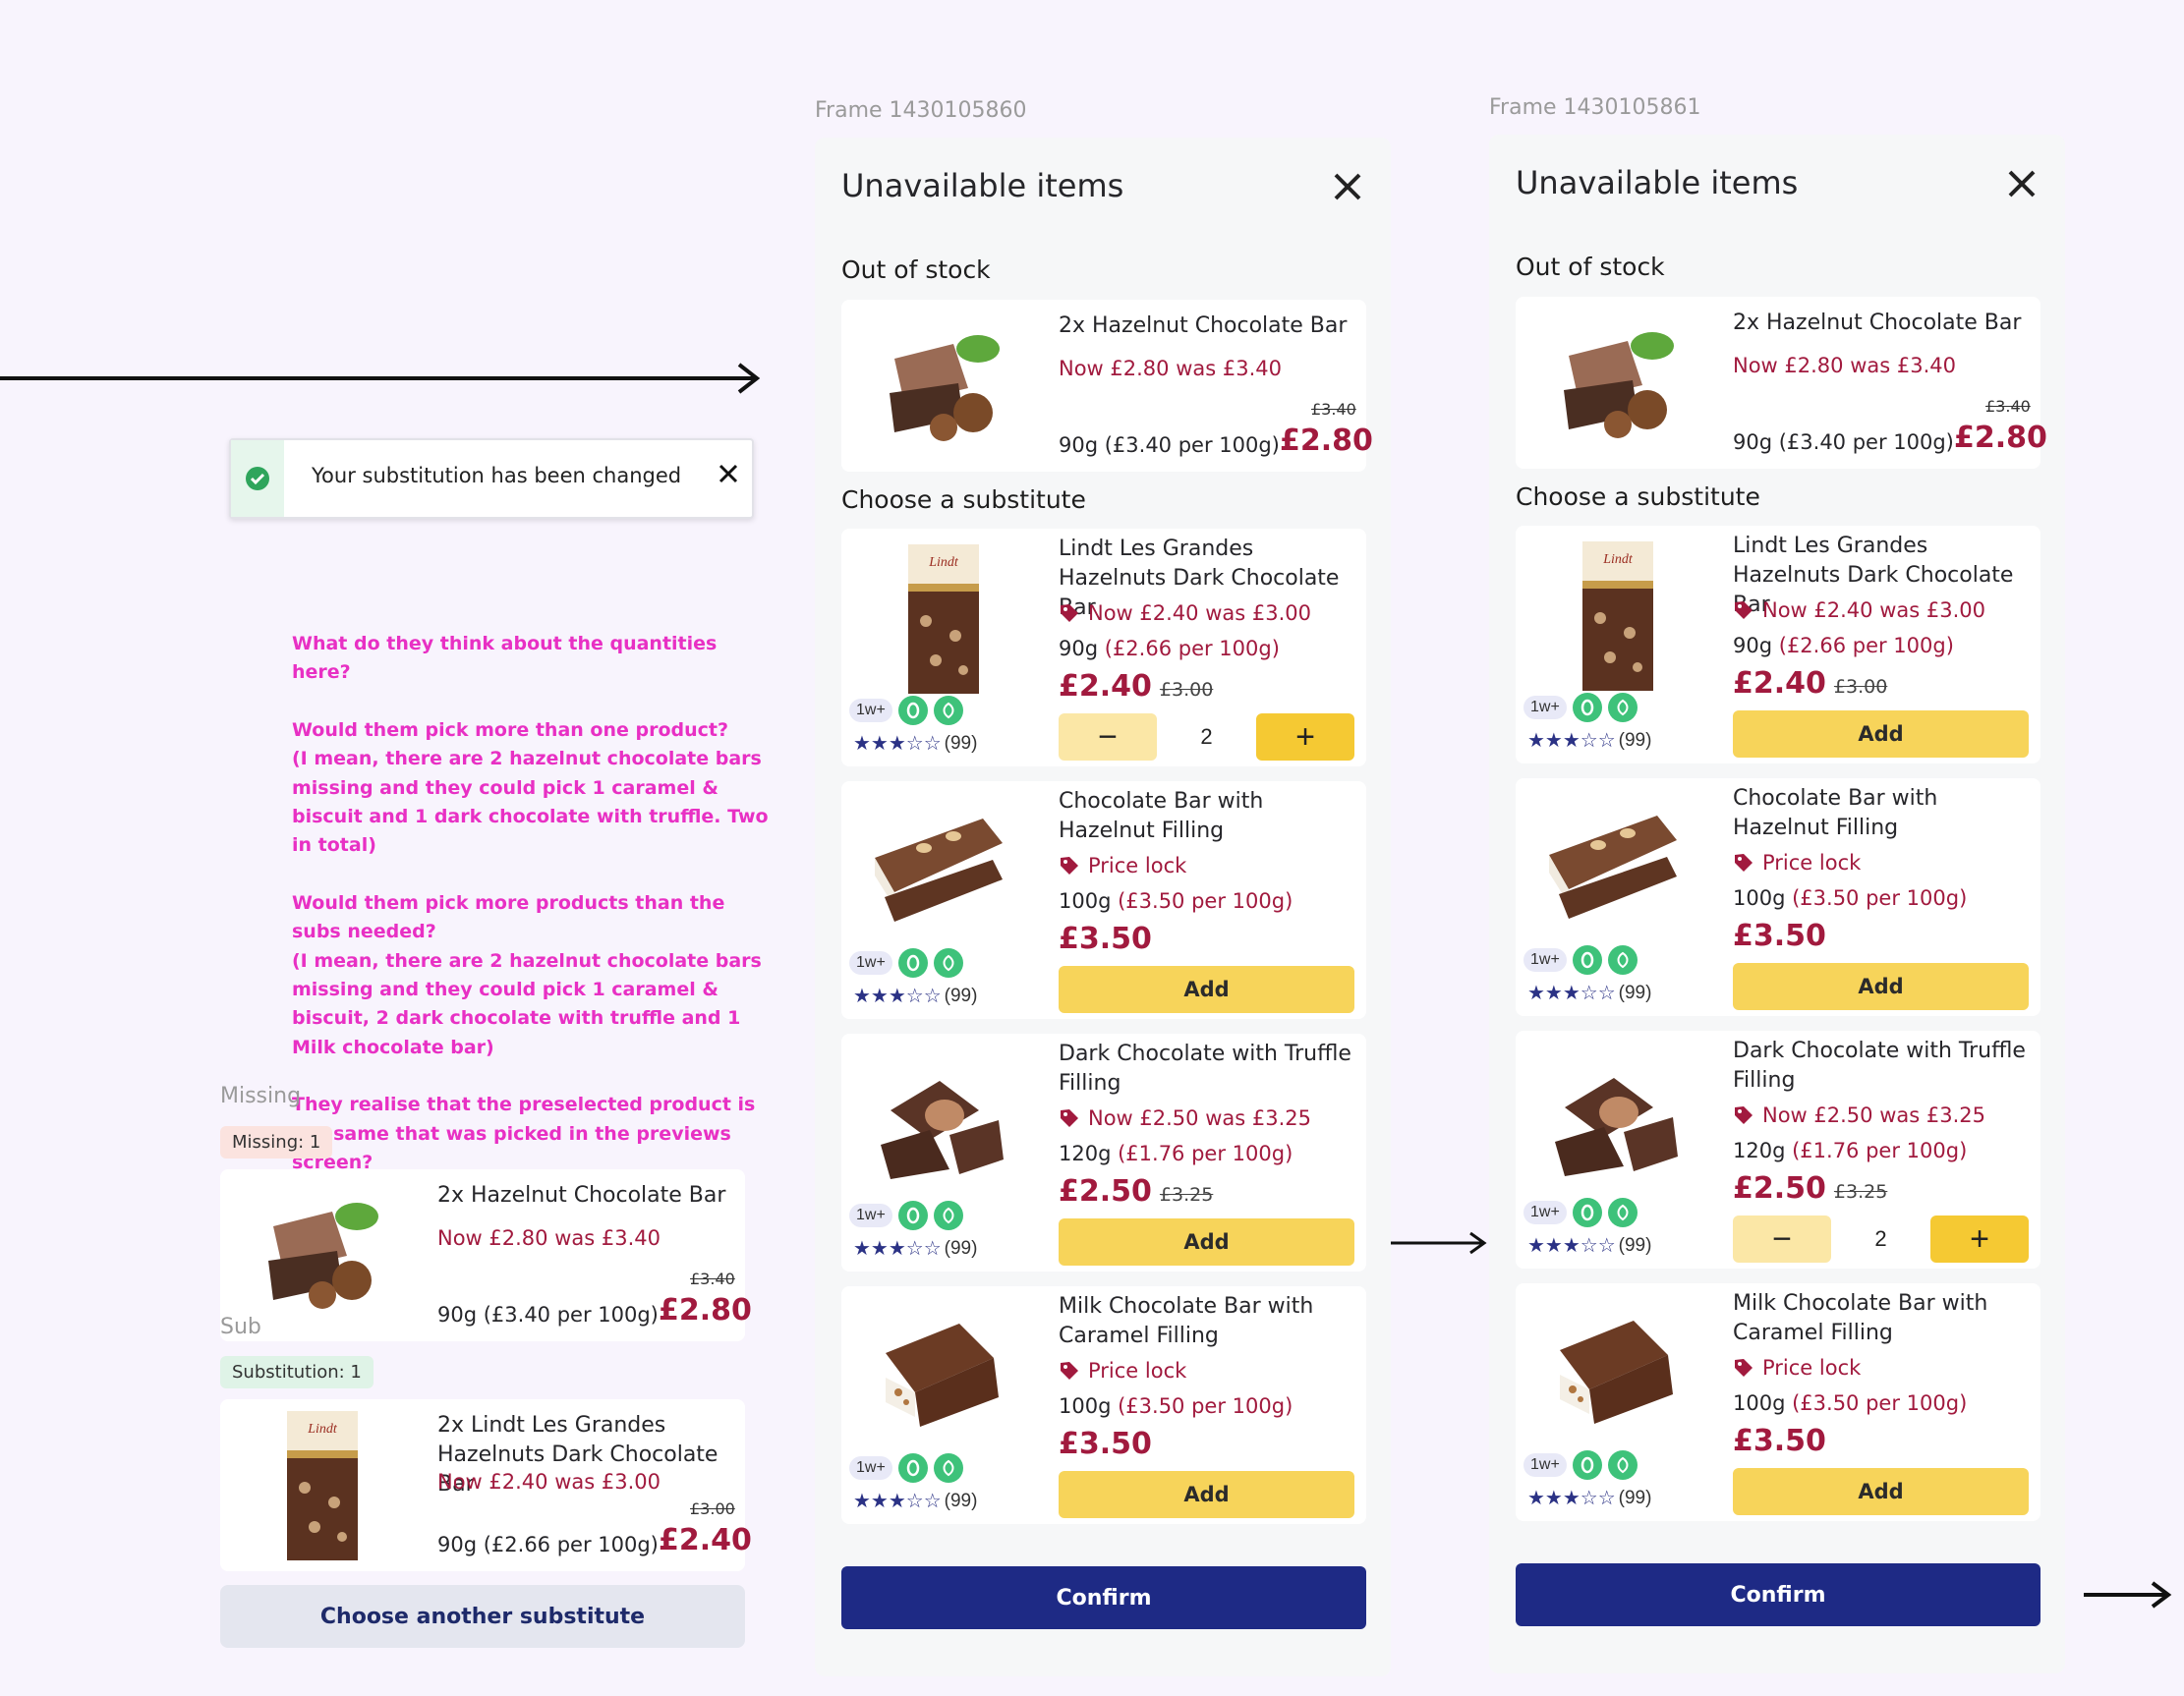 The height and width of the screenshot is (1696, 2184). Describe the element at coordinates (1877, 323) in the screenshot. I see `oos-item-name: 2x Hazelnut Chocolate Bar` at that location.